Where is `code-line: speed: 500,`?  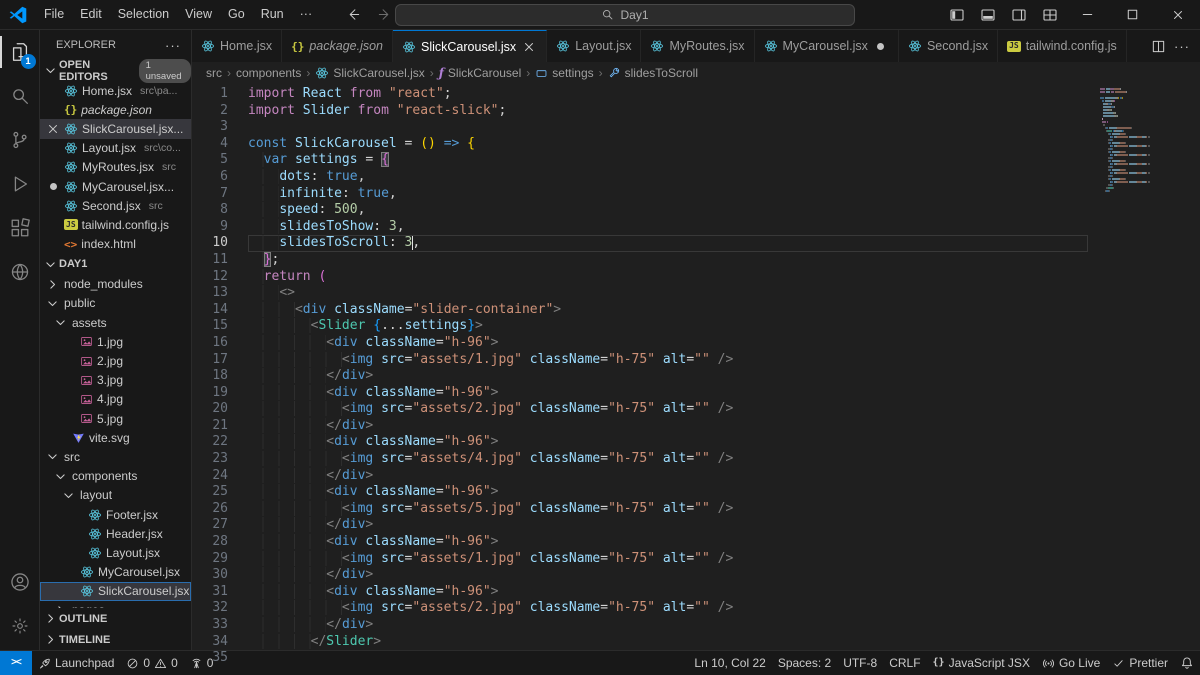
code-line: speed: 500, is located at coordinates (668, 210).